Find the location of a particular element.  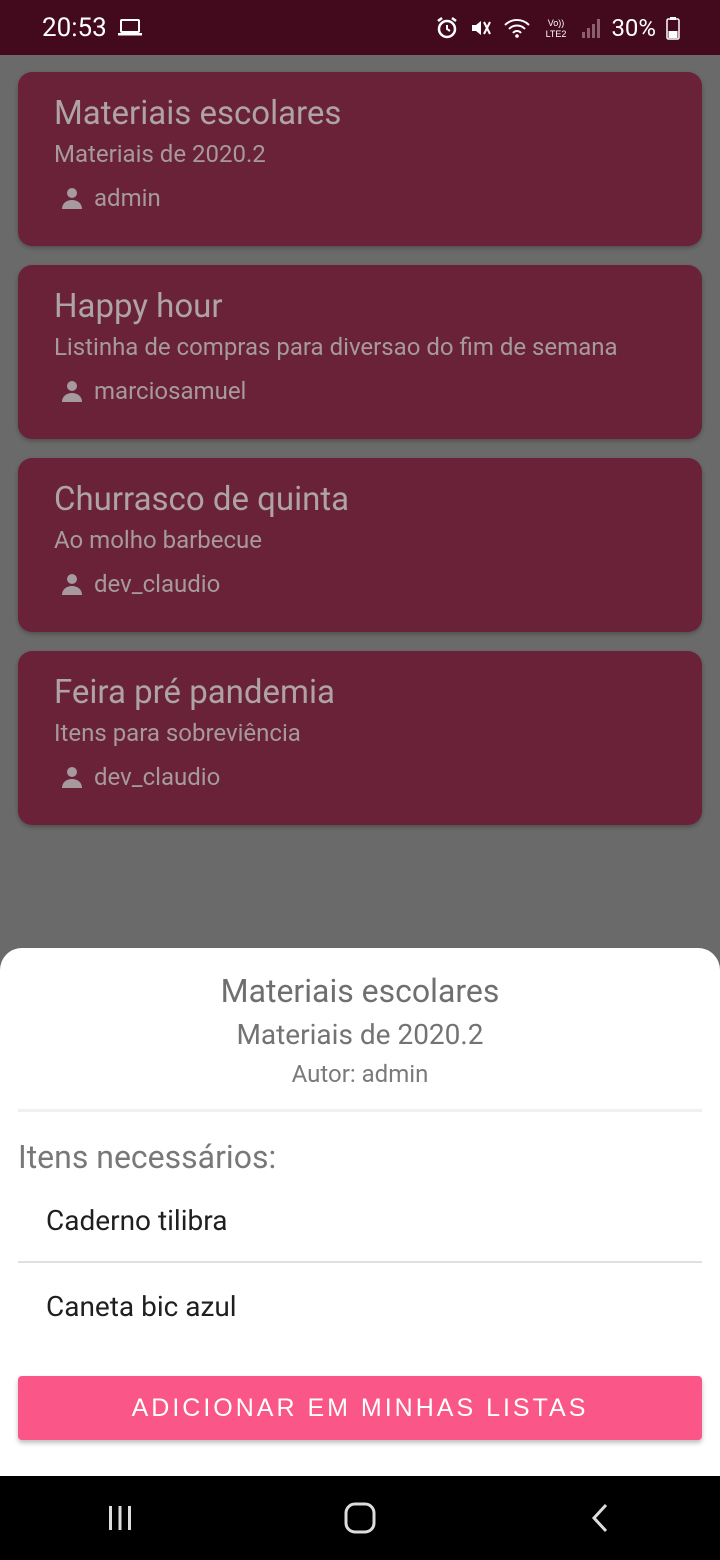

sheet-author: Autor: admin is located at coordinates (360, 1074).